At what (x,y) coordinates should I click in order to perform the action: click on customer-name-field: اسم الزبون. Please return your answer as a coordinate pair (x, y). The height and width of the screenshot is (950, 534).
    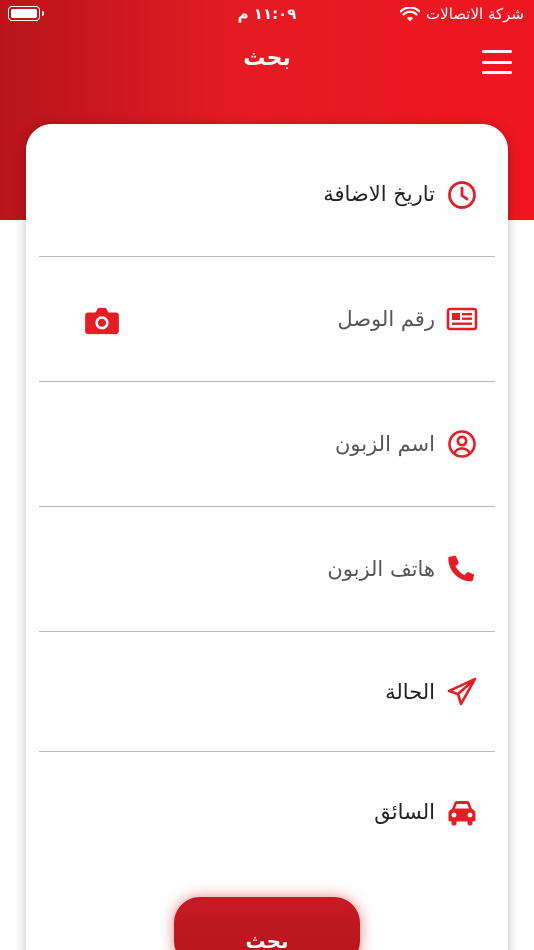
    Looking at the image, I should click on (267, 444).